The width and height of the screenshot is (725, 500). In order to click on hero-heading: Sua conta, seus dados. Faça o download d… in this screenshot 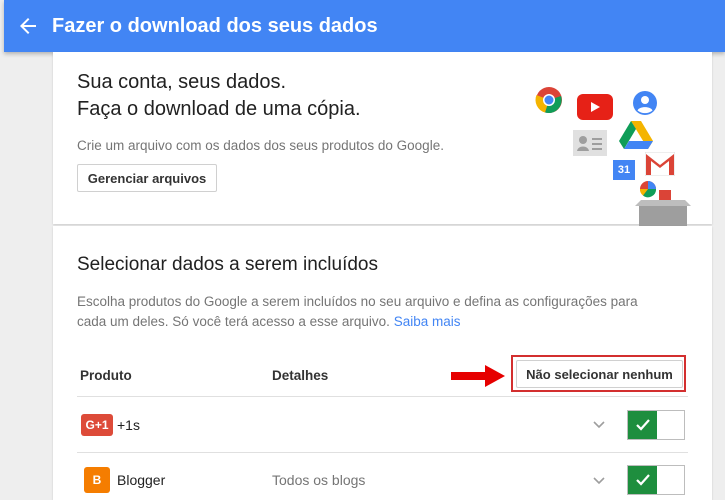, I will do `click(219, 96)`.